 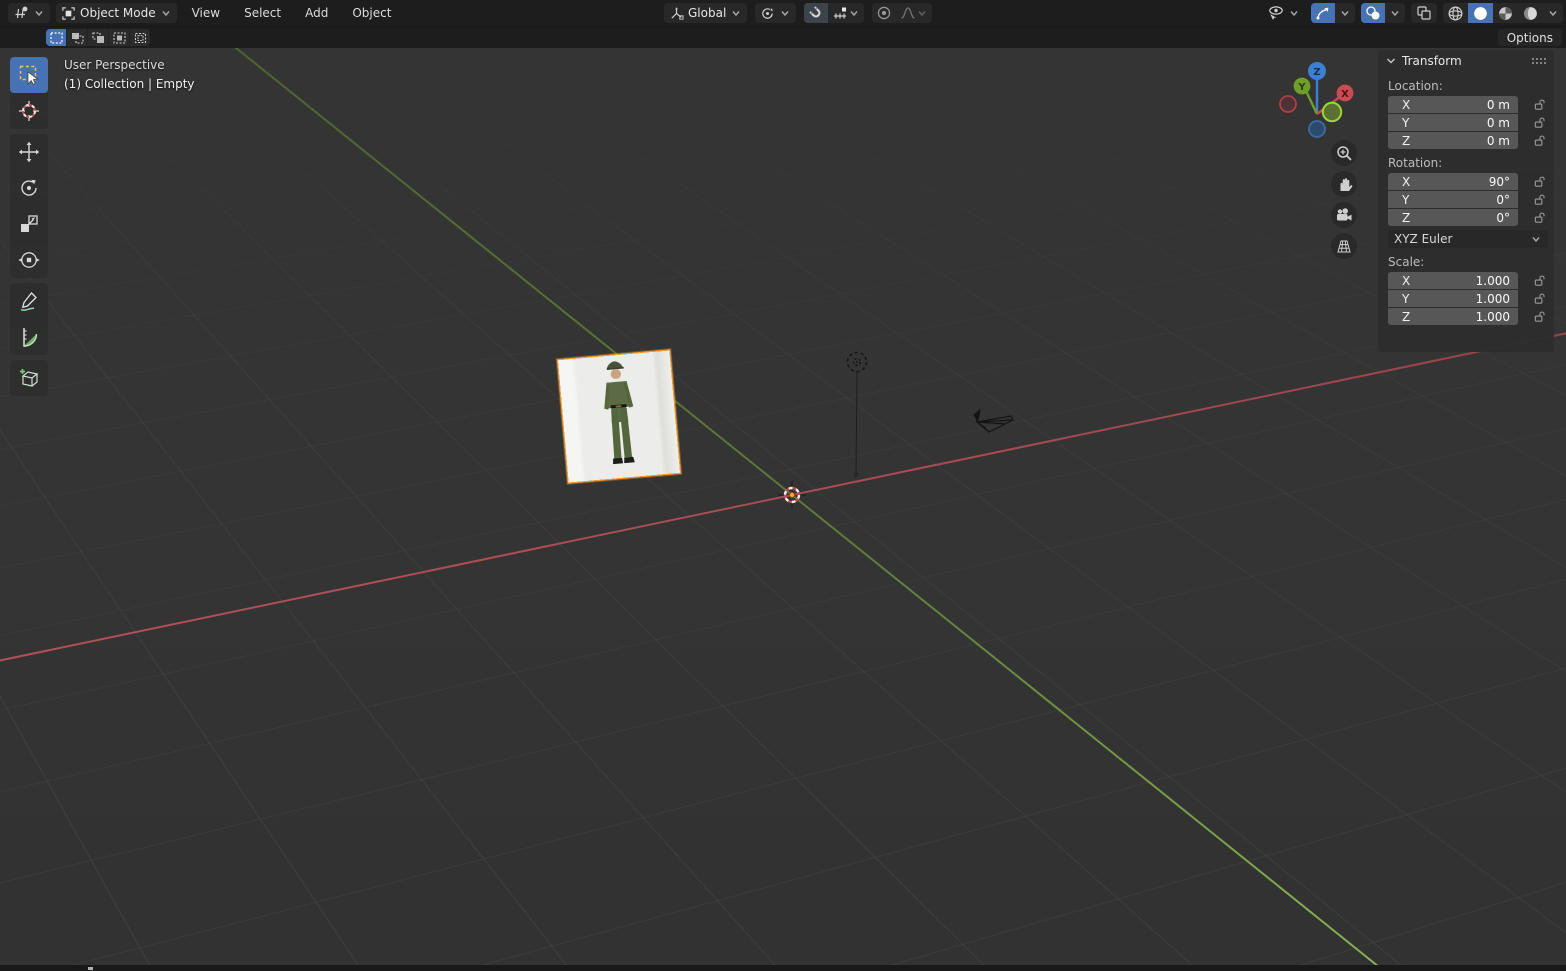 What do you see at coordinates (1344, 184) in the screenshot?
I see `pan-button` at bounding box center [1344, 184].